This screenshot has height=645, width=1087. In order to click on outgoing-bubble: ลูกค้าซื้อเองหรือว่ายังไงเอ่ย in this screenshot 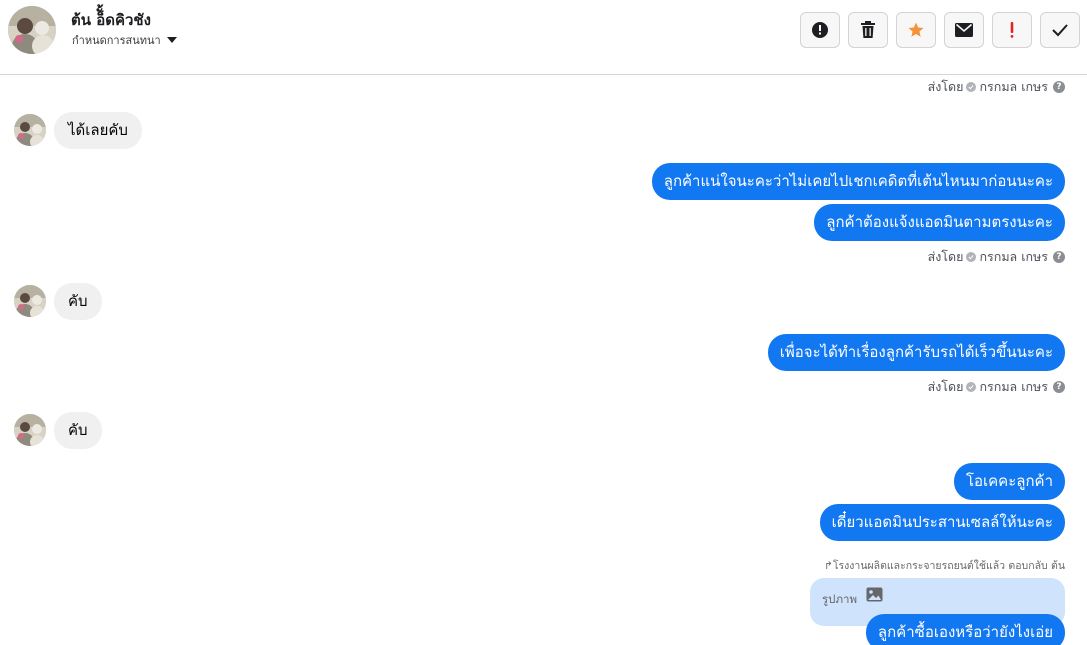, I will do `click(965, 629)`.